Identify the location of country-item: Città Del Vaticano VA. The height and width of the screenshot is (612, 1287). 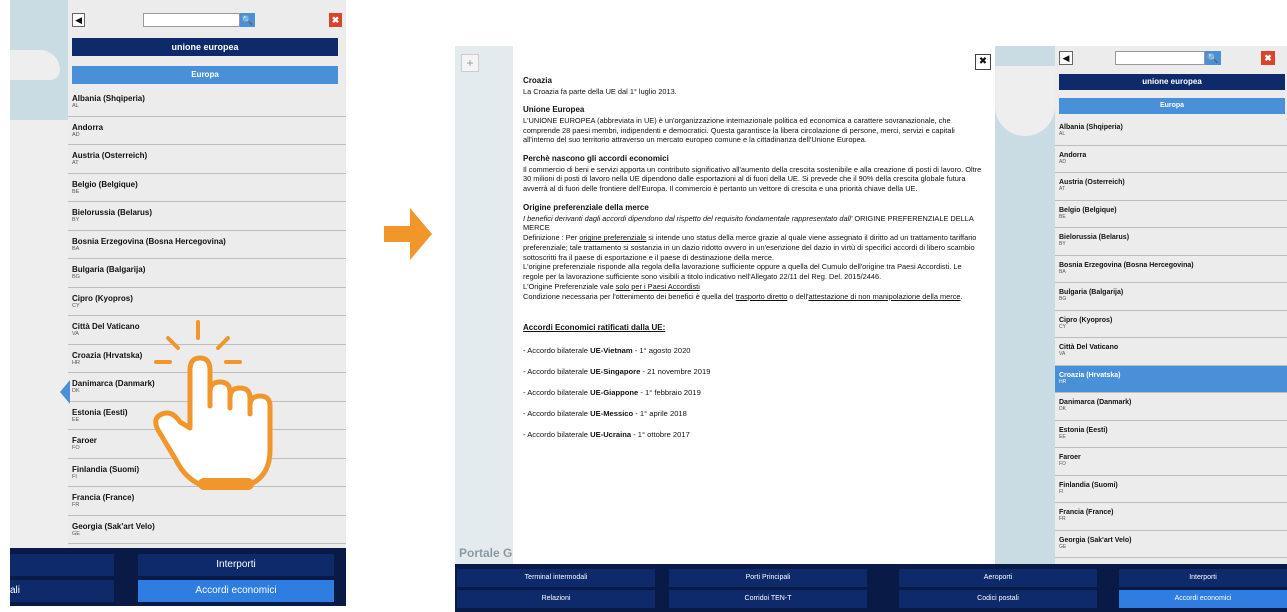
(1171, 352).